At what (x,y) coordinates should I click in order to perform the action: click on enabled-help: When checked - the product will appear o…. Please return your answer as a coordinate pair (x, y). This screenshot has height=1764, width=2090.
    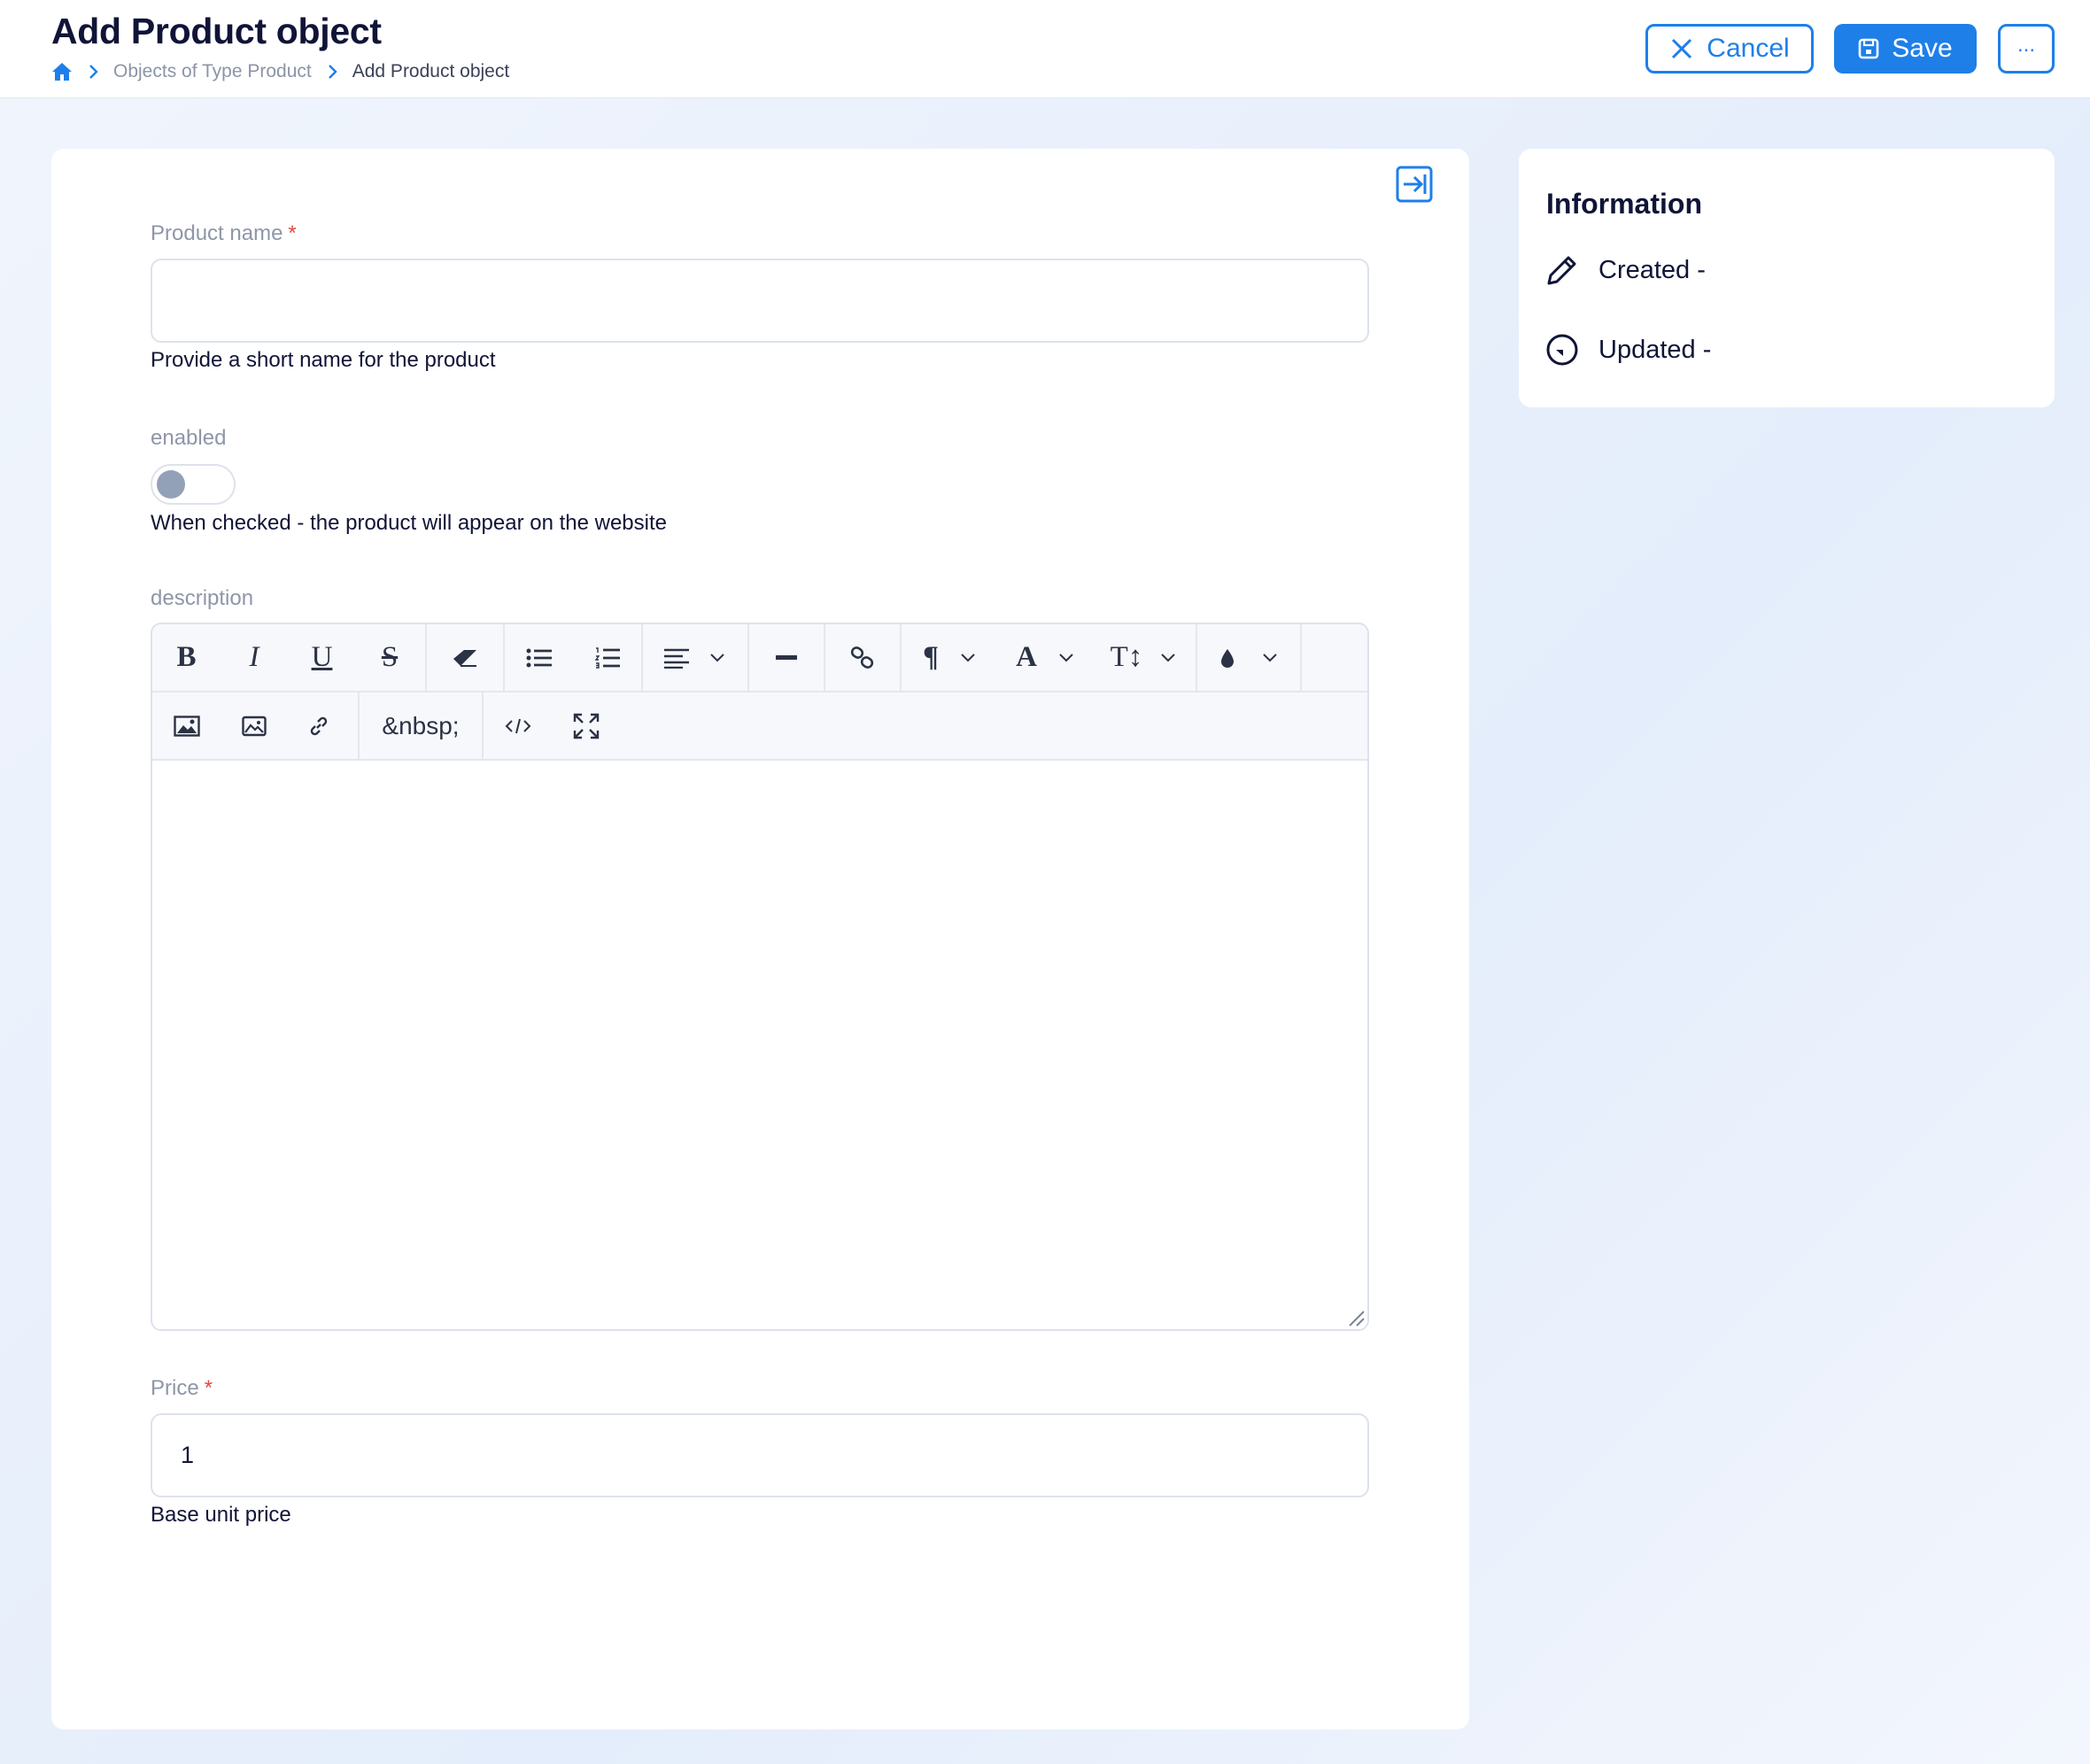
    Looking at the image, I should click on (409, 523).